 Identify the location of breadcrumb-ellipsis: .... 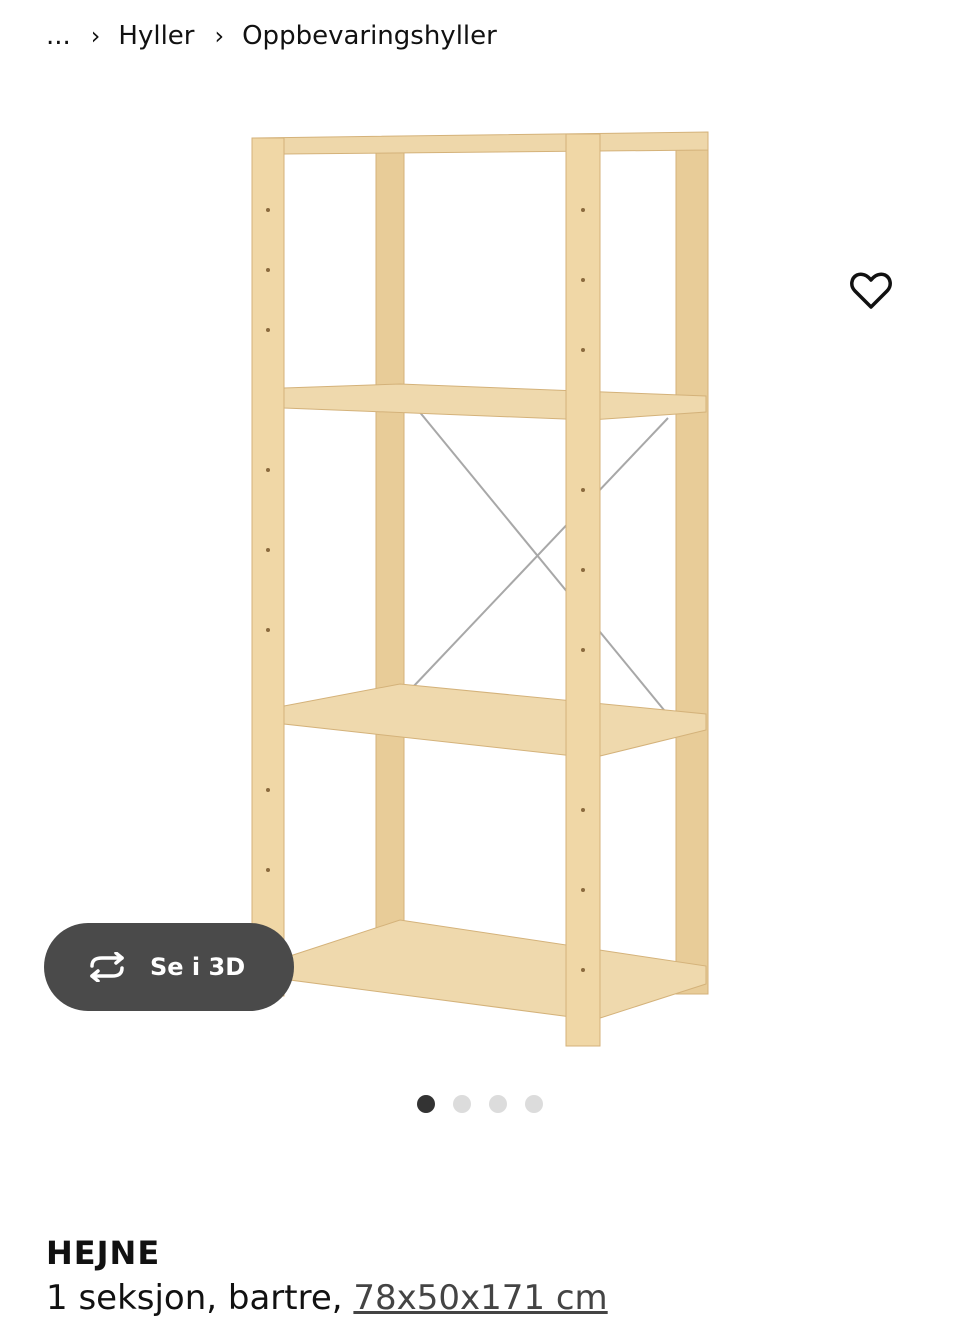
(58, 36).